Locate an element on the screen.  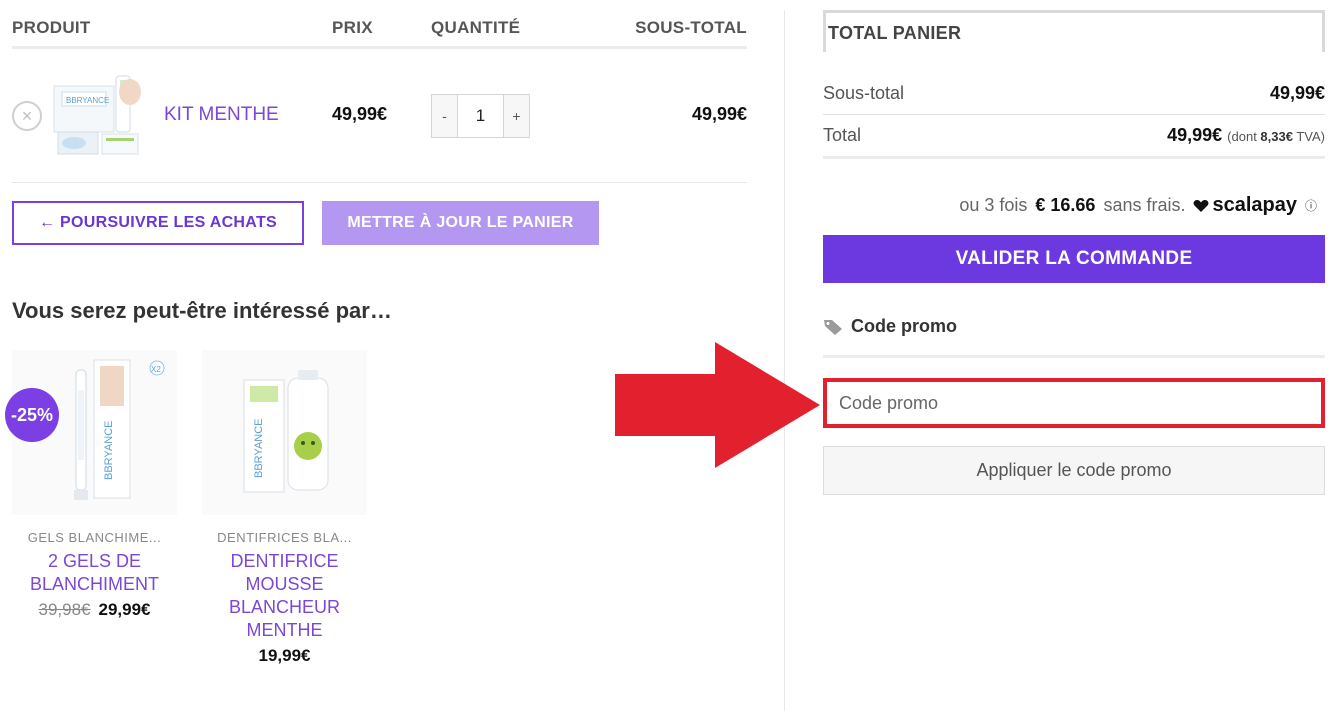
remove-item-button: × is located at coordinates (27, 116).